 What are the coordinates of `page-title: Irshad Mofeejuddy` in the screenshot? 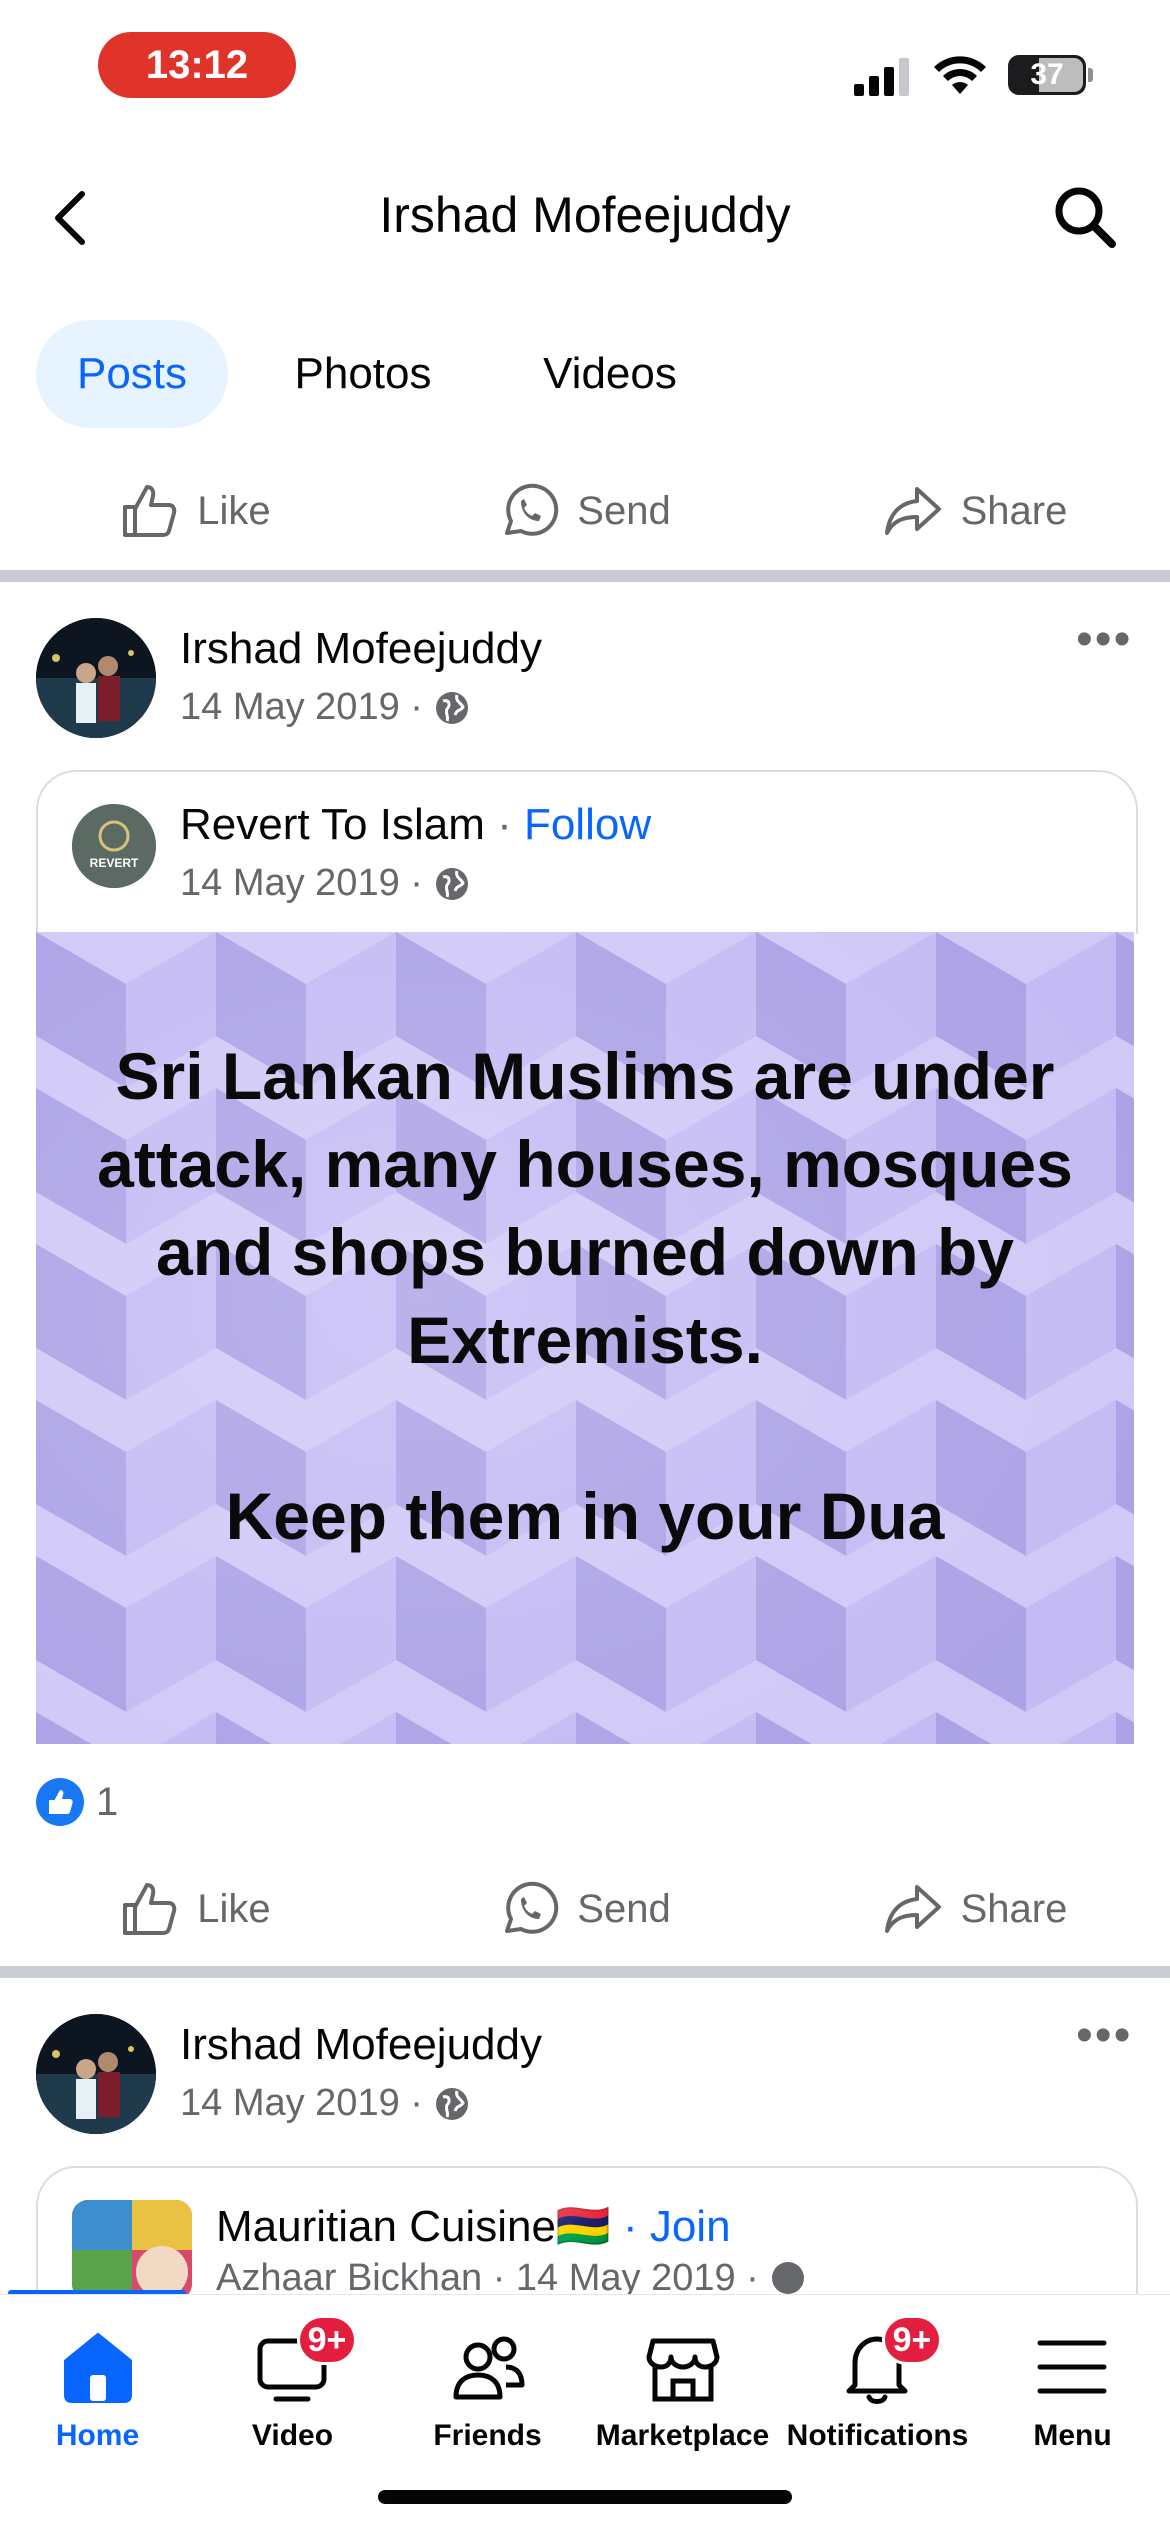 It's located at (585, 215).